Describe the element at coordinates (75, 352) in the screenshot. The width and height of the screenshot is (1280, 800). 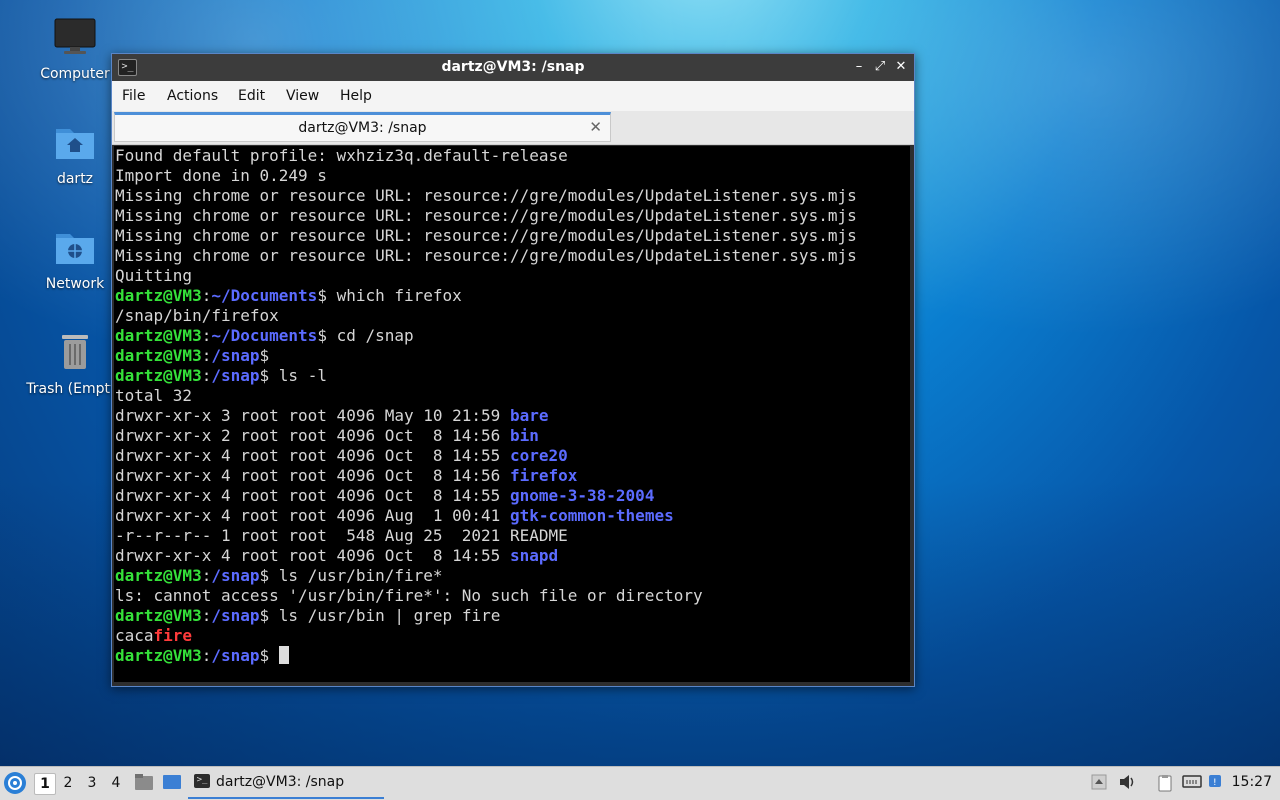
I see `trash-icon` at that location.